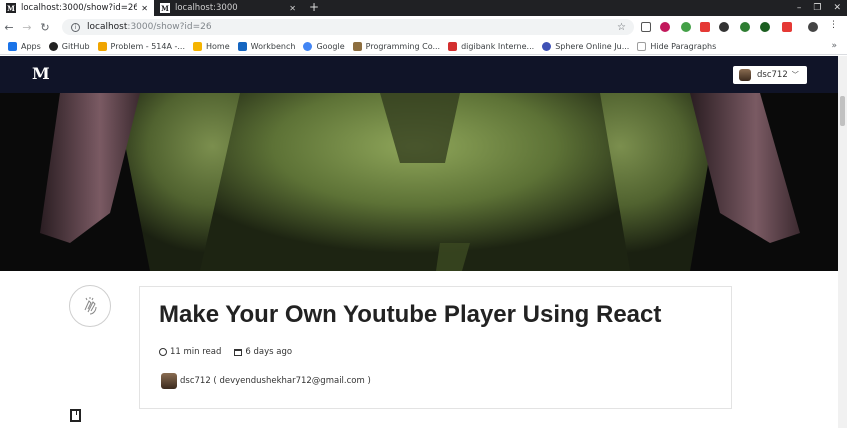 This screenshot has width=847, height=428. What do you see at coordinates (41, 73) in the screenshot?
I see `site-logo: M` at bounding box center [41, 73].